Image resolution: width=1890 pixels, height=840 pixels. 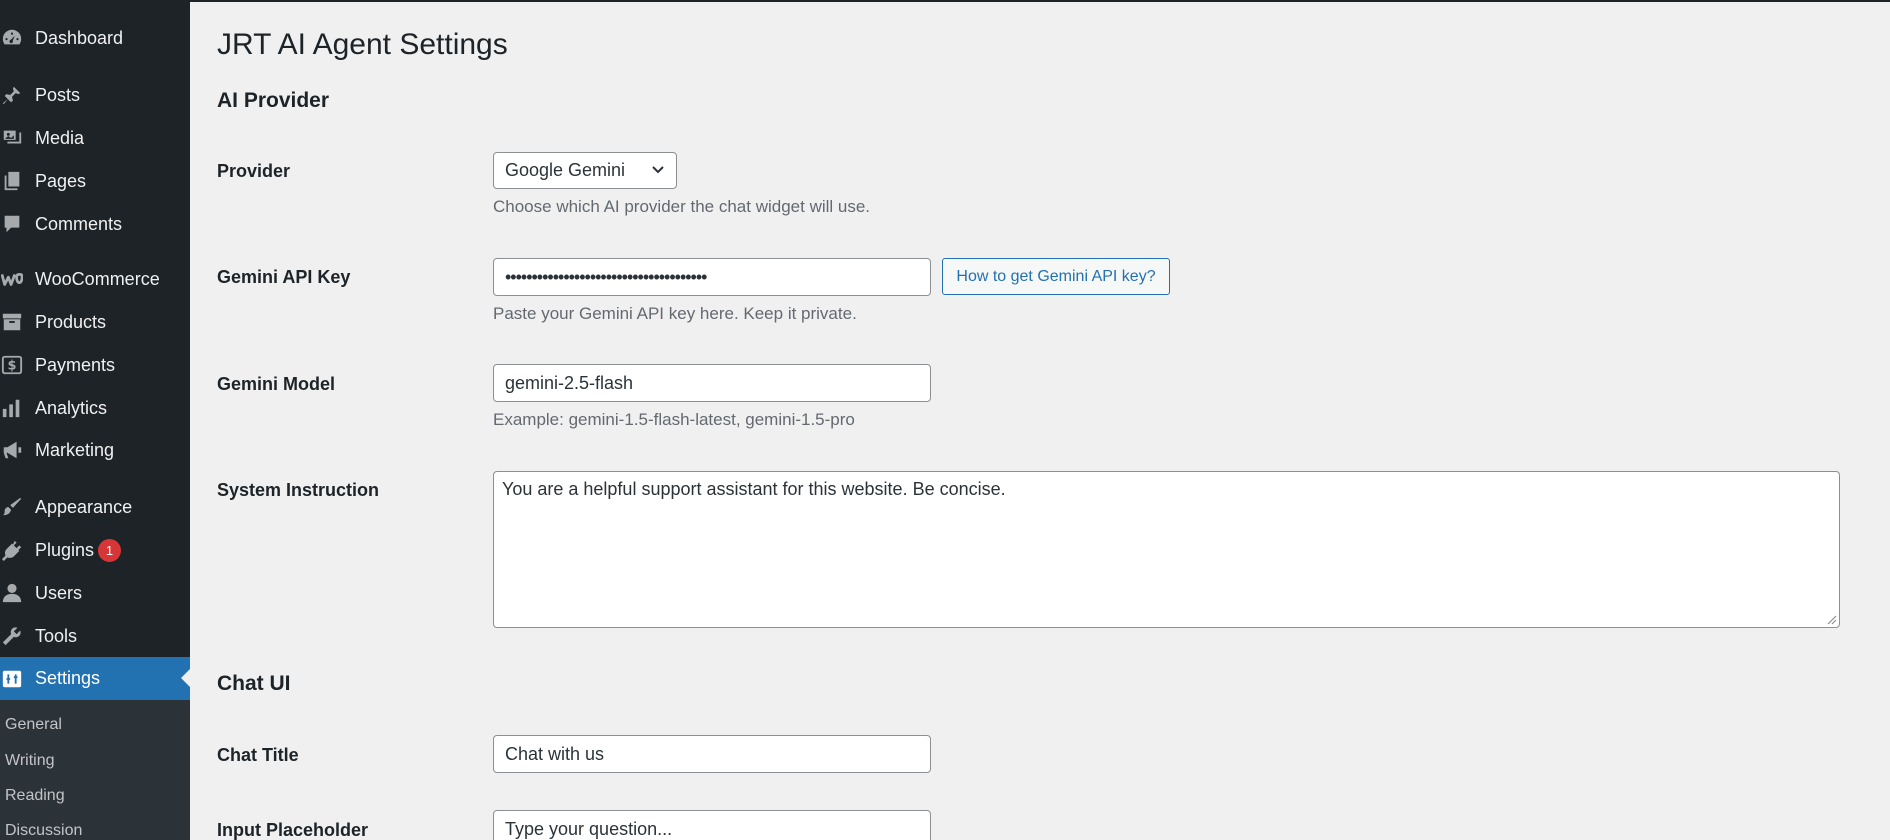 I want to click on chart-bar-icon, so click(x=12, y=408).